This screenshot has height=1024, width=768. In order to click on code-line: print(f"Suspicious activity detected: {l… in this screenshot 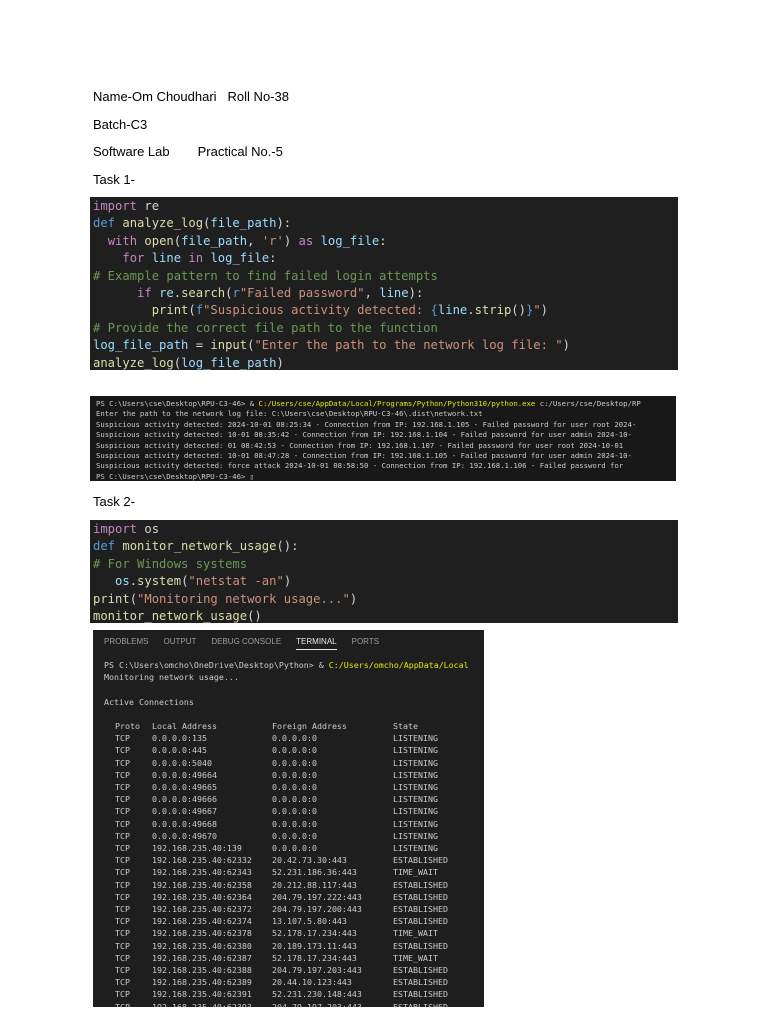, I will do `click(384, 310)`.